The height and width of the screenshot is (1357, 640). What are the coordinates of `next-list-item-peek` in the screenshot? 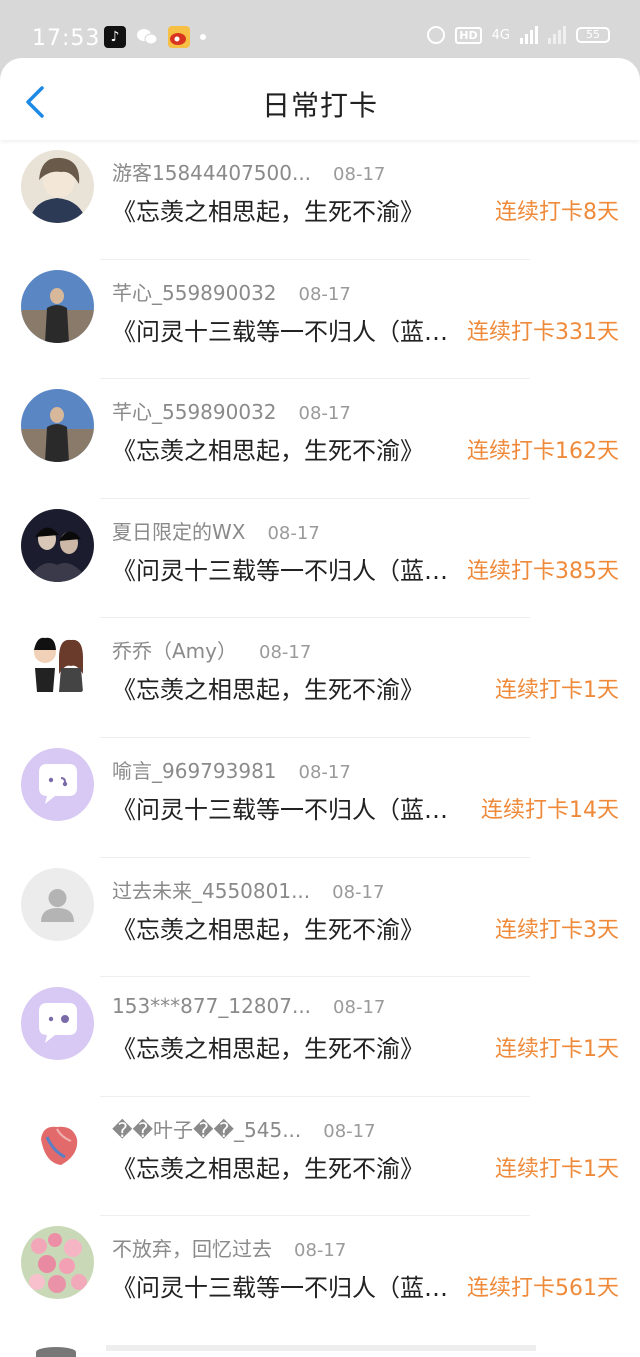 It's located at (320, 1350).